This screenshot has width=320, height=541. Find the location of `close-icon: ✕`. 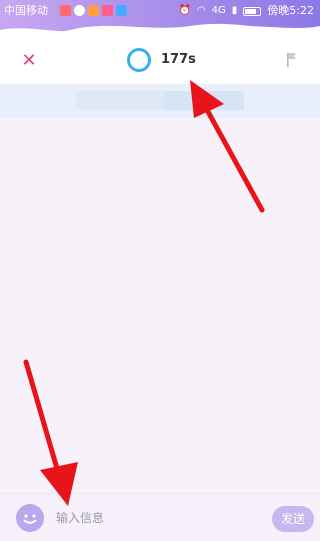

close-icon: ✕ is located at coordinates (29, 60).